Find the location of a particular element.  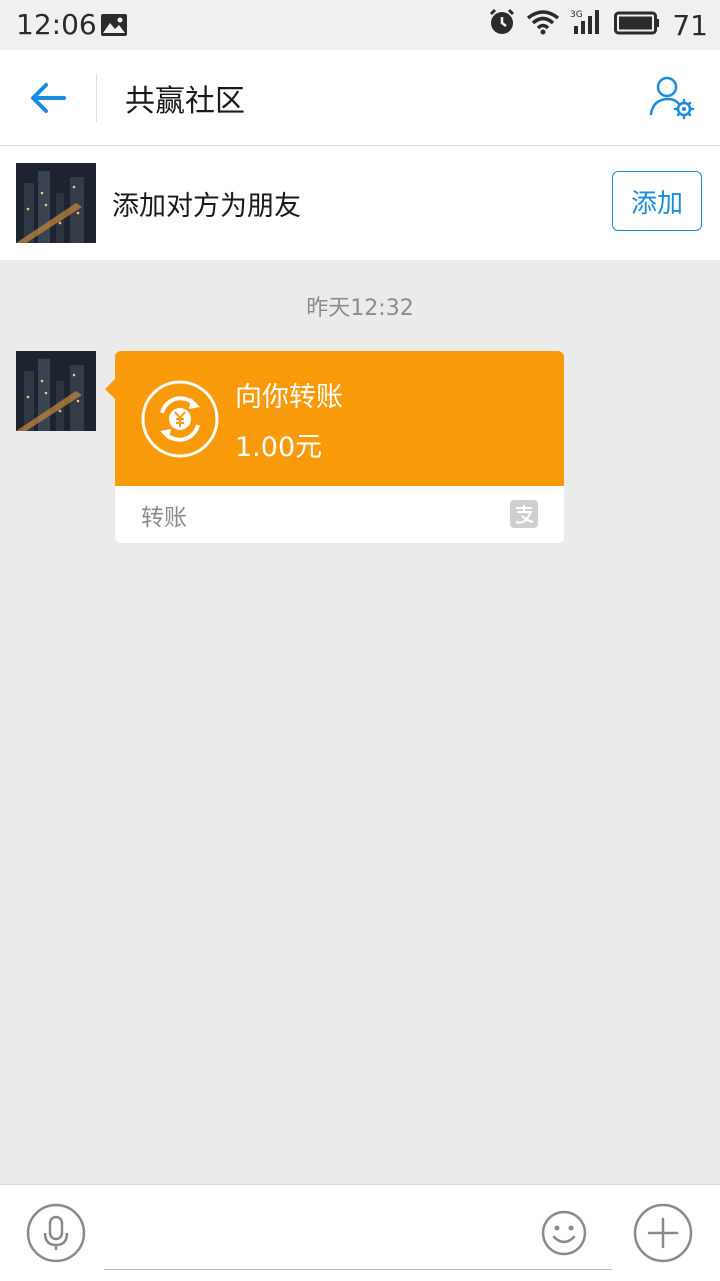

transfer-title: 向你转账 is located at coordinates (289, 397).